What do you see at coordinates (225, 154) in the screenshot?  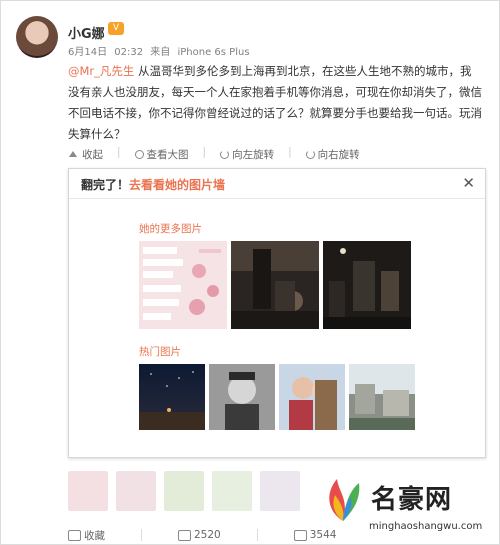 I see `rotate-left-icon` at bounding box center [225, 154].